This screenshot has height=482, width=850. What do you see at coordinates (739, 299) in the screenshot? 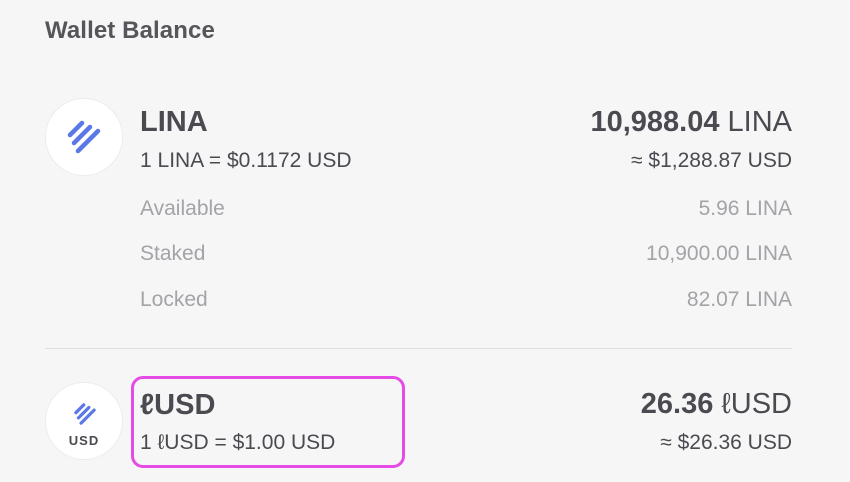
I see `locked-value: 82.07 LINA` at bounding box center [739, 299].